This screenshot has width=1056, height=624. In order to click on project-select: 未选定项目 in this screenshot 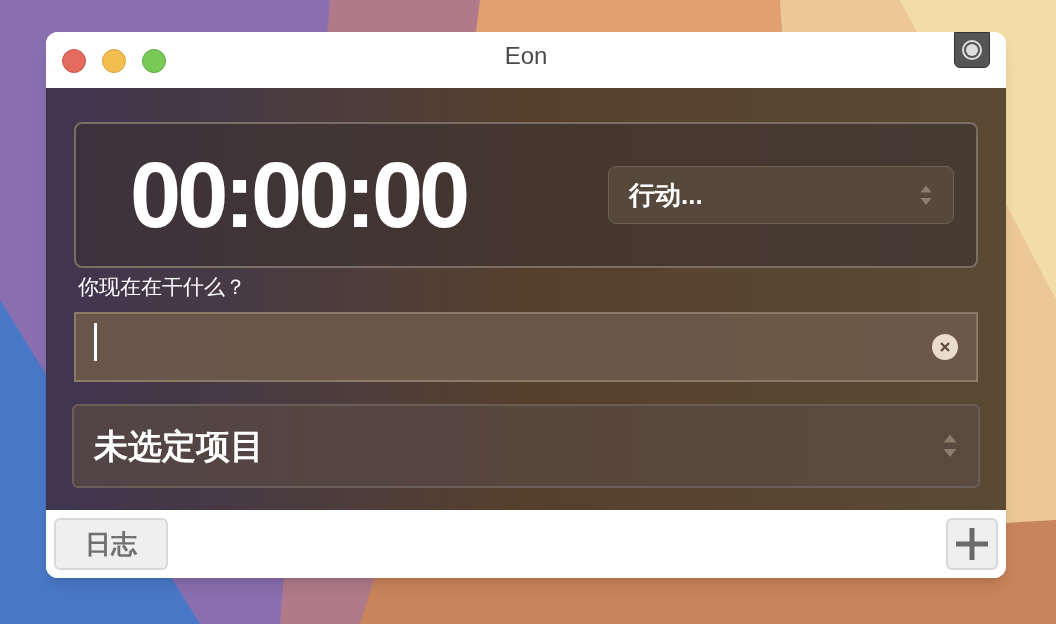, I will do `click(526, 446)`.